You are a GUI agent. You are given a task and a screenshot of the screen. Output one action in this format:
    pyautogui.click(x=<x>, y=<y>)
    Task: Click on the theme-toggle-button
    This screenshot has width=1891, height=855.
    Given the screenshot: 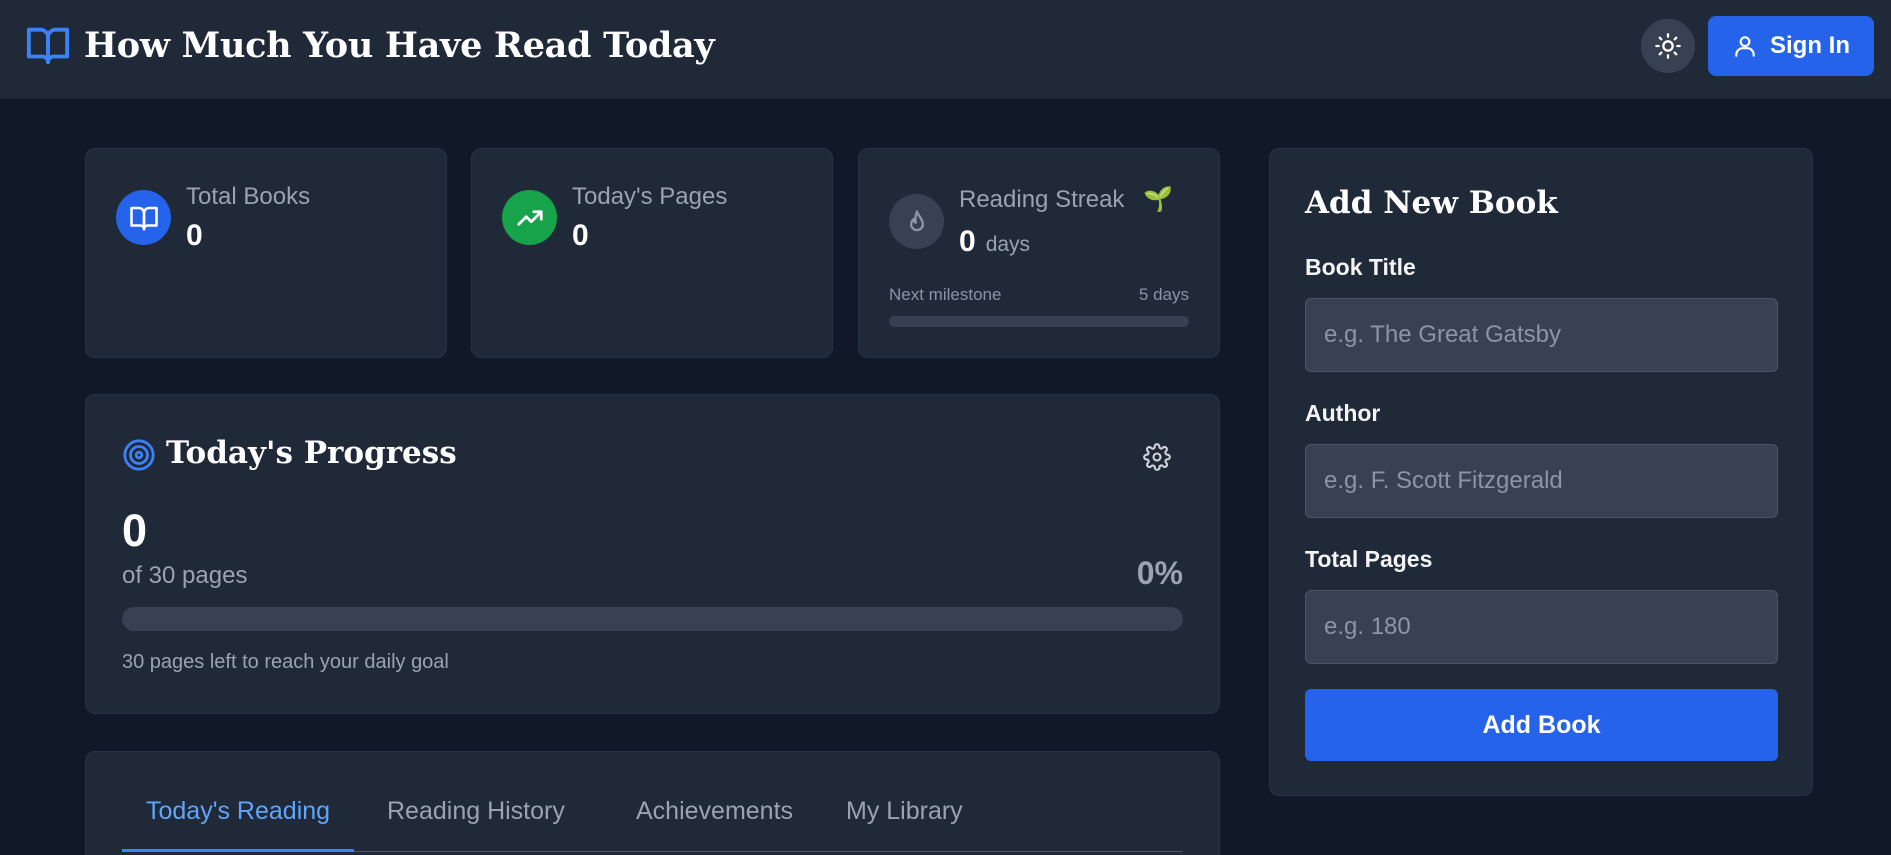 What is the action you would take?
    pyautogui.click(x=1668, y=46)
    